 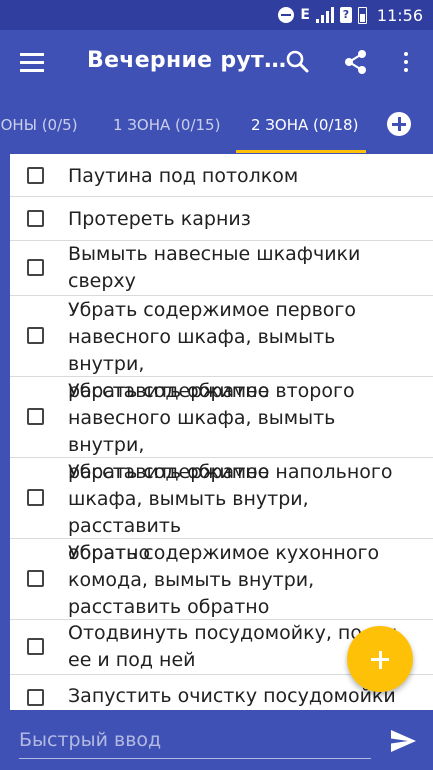 I want to click on zone-tabs: ЗОНЫ (0/5) 1 ЗОНА (0/15) 2 ЗОНА (0/18), so click(x=216, y=125).